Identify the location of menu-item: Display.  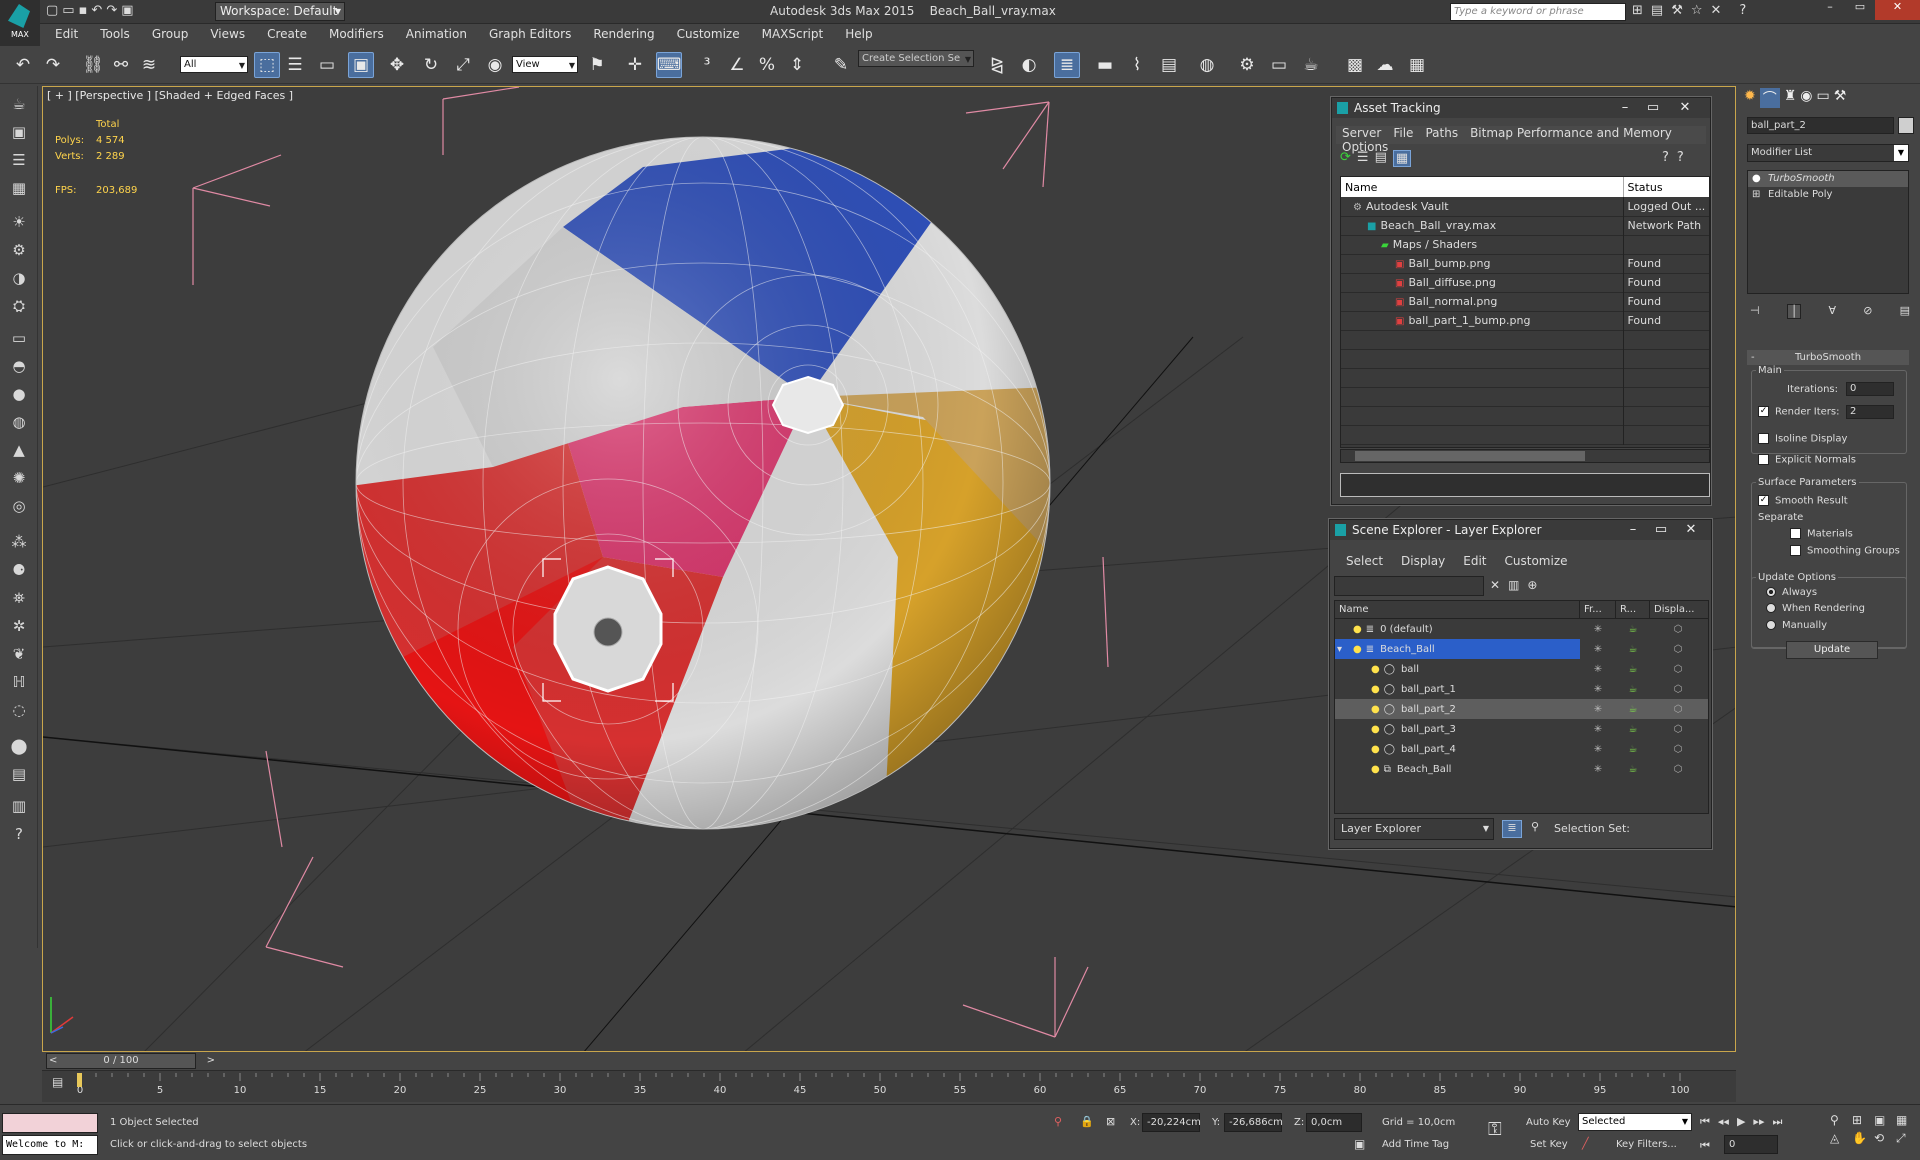
(1423, 561).